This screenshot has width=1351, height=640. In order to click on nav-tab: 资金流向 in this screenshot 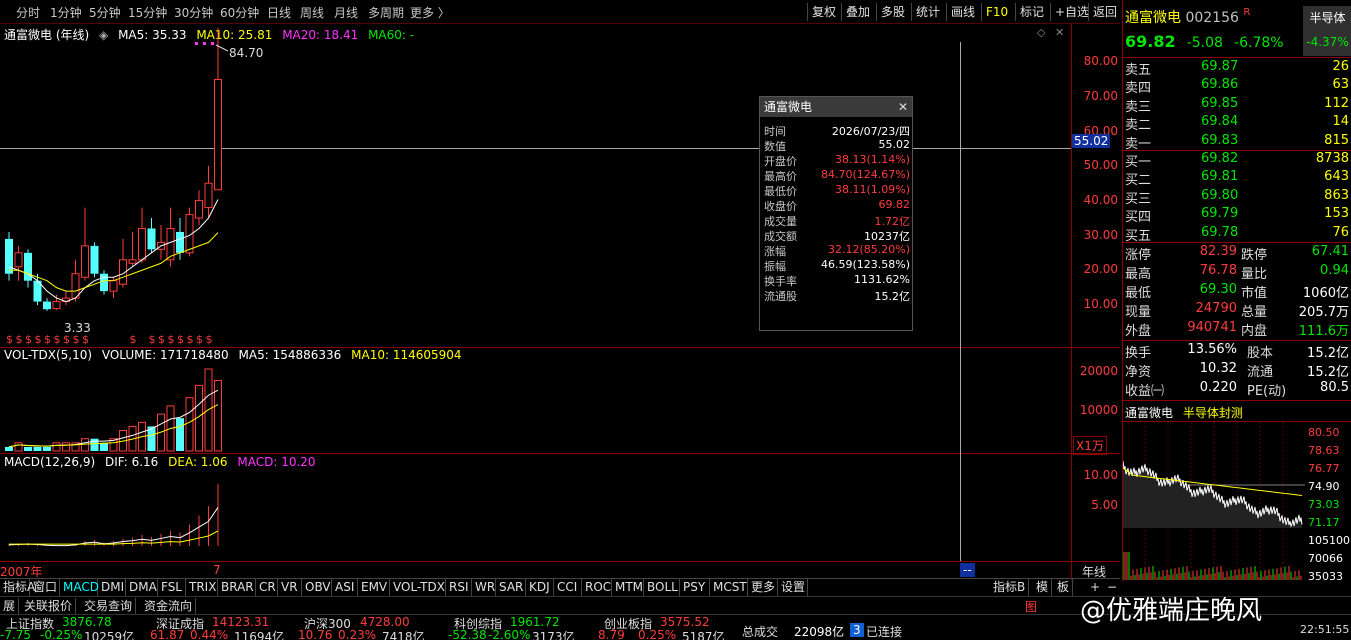, I will do `click(169, 606)`.